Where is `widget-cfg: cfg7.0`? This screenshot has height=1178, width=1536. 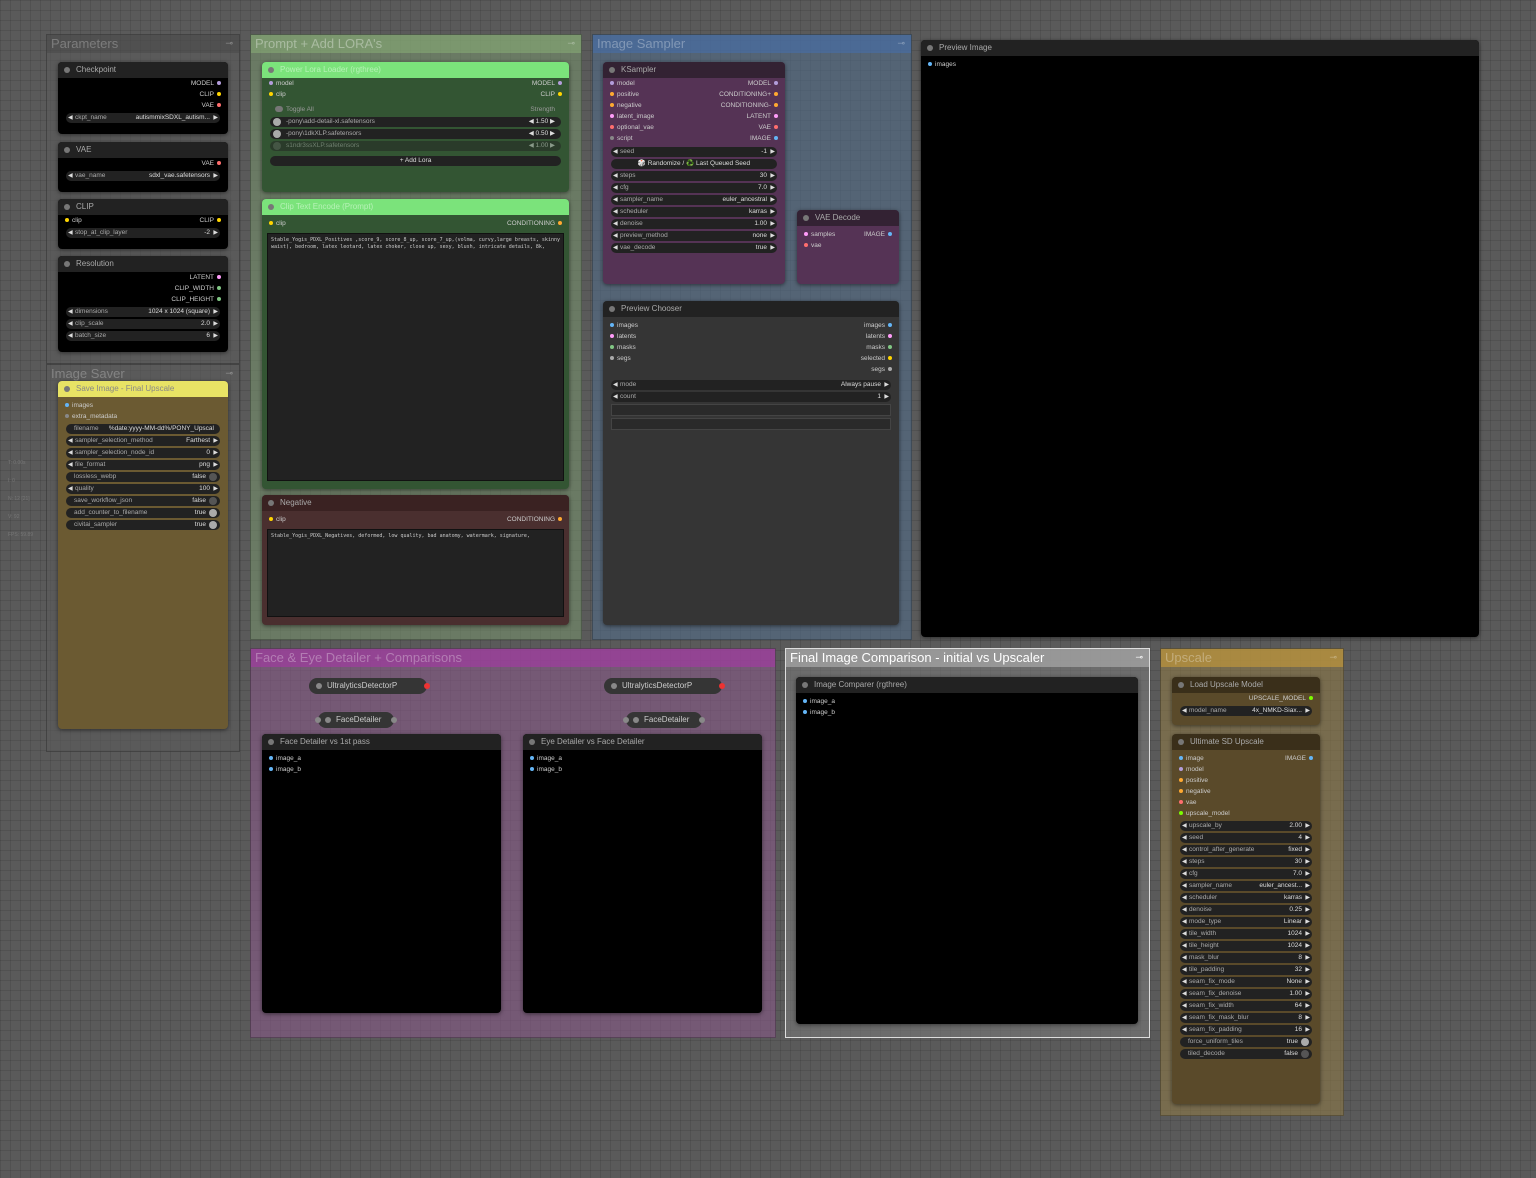
widget-cfg: cfg7.0 is located at coordinates (694, 188).